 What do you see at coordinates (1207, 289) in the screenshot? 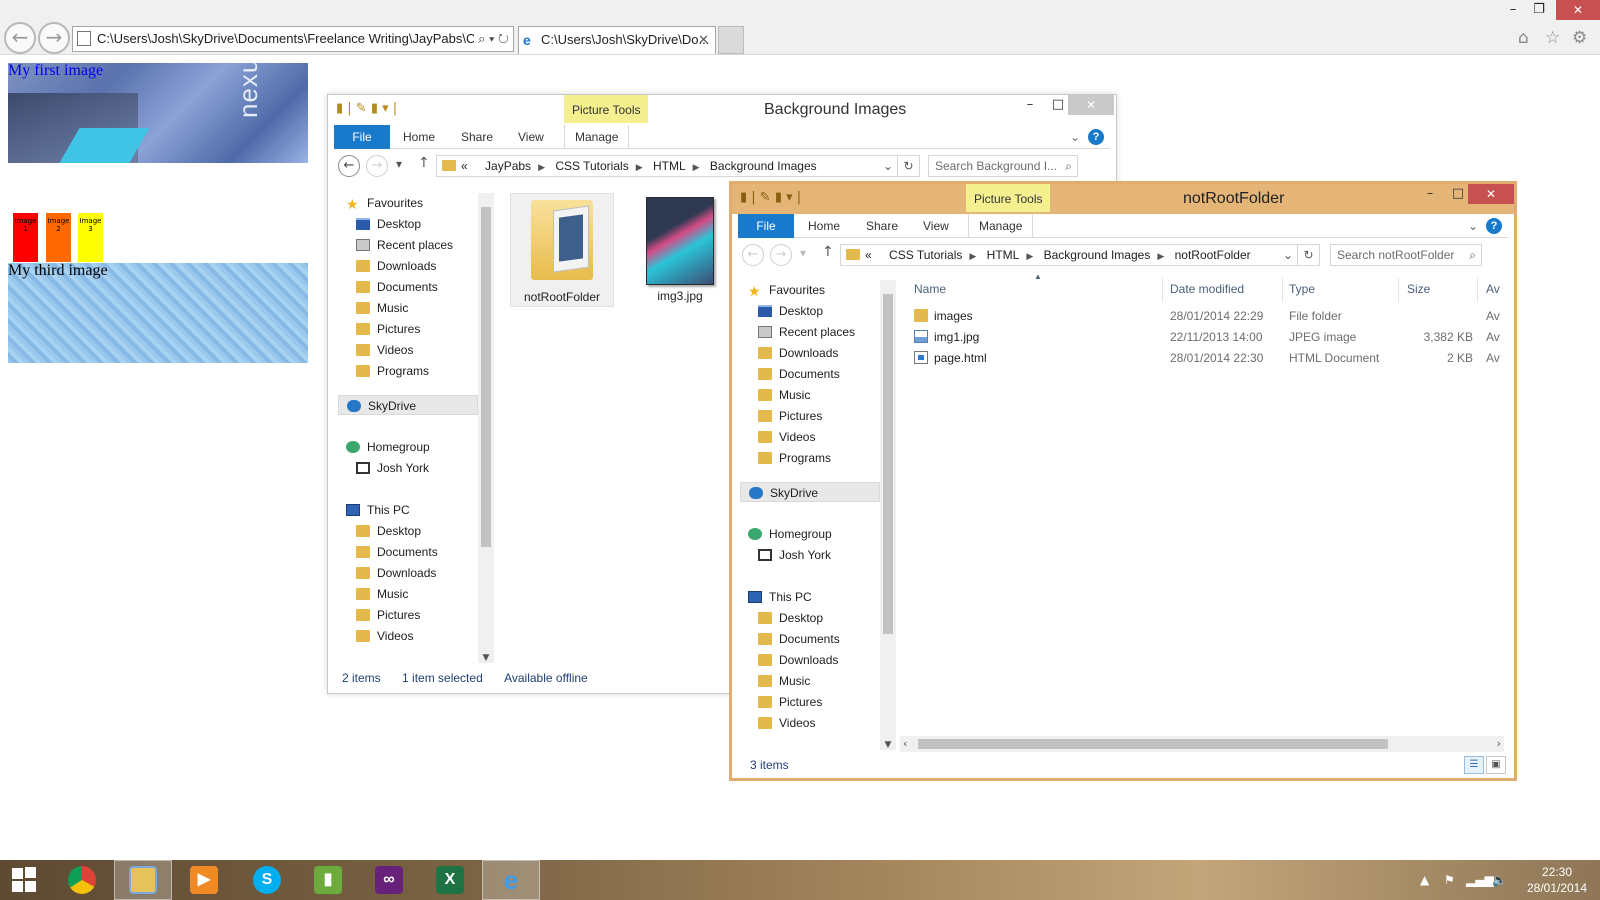
I see `column-date-modified: Date modified` at bounding box center [1207, 289].